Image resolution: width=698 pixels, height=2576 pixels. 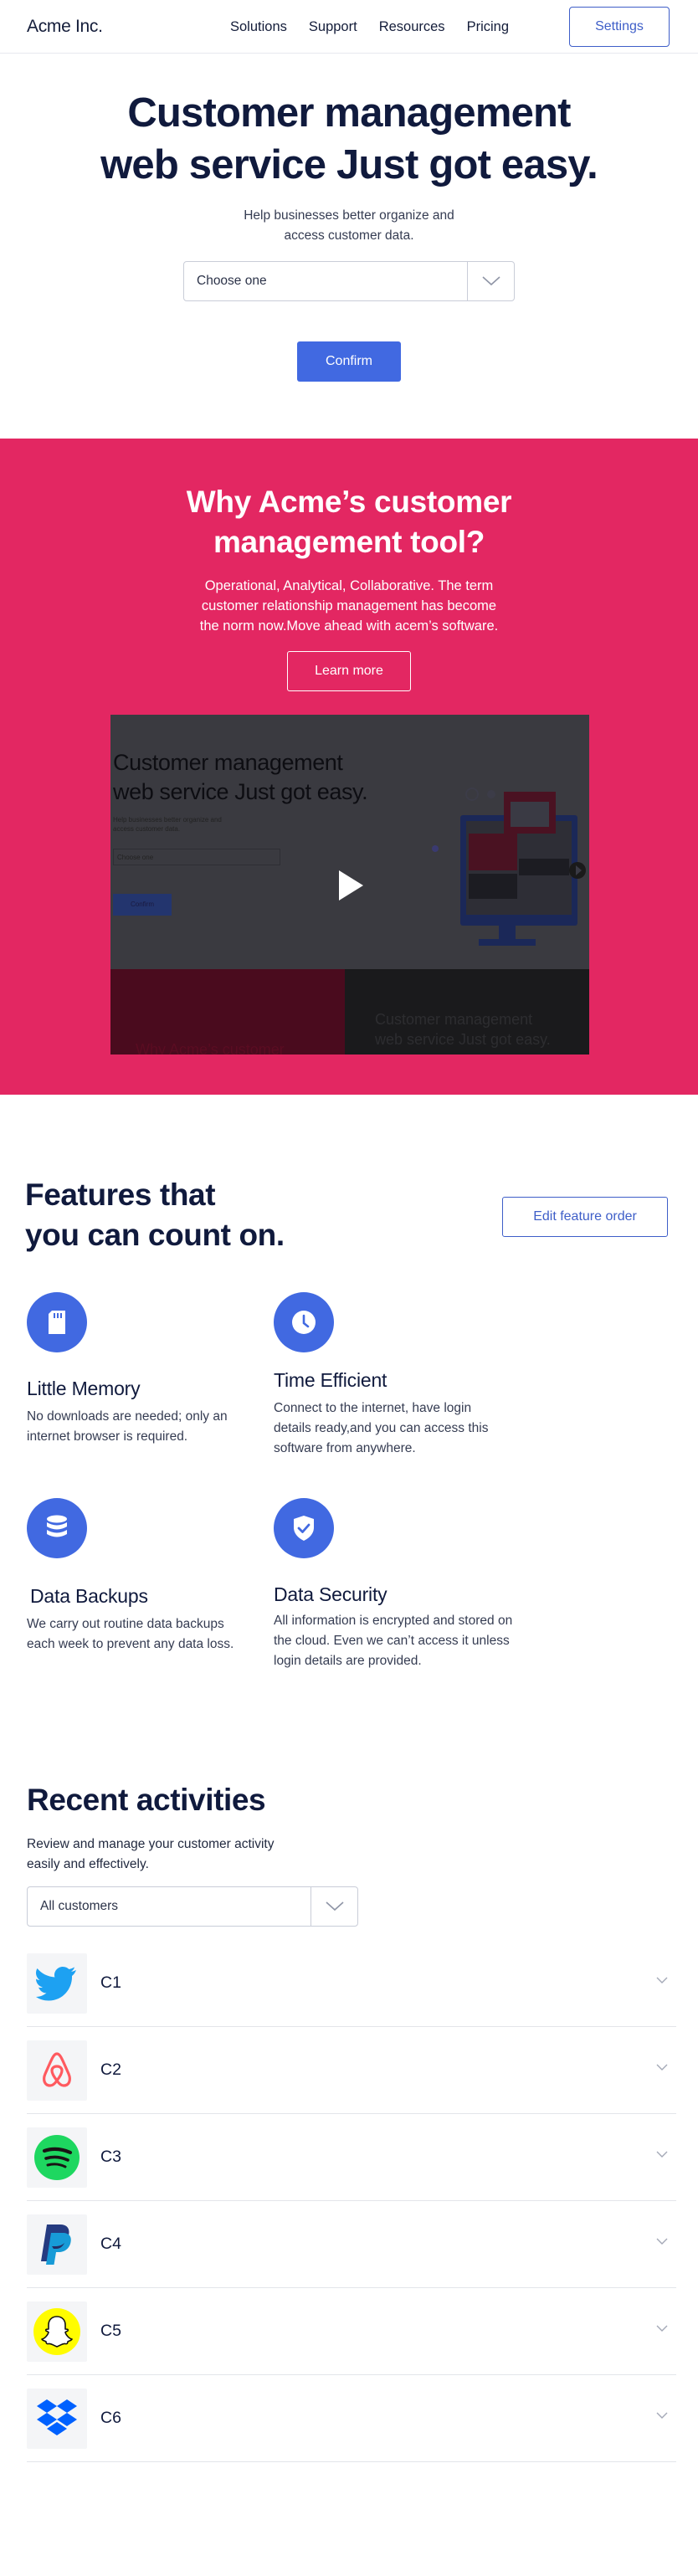 I want to click on feature-desc-line1: Connect to the internet, have login, so click(x=373, y=1408).